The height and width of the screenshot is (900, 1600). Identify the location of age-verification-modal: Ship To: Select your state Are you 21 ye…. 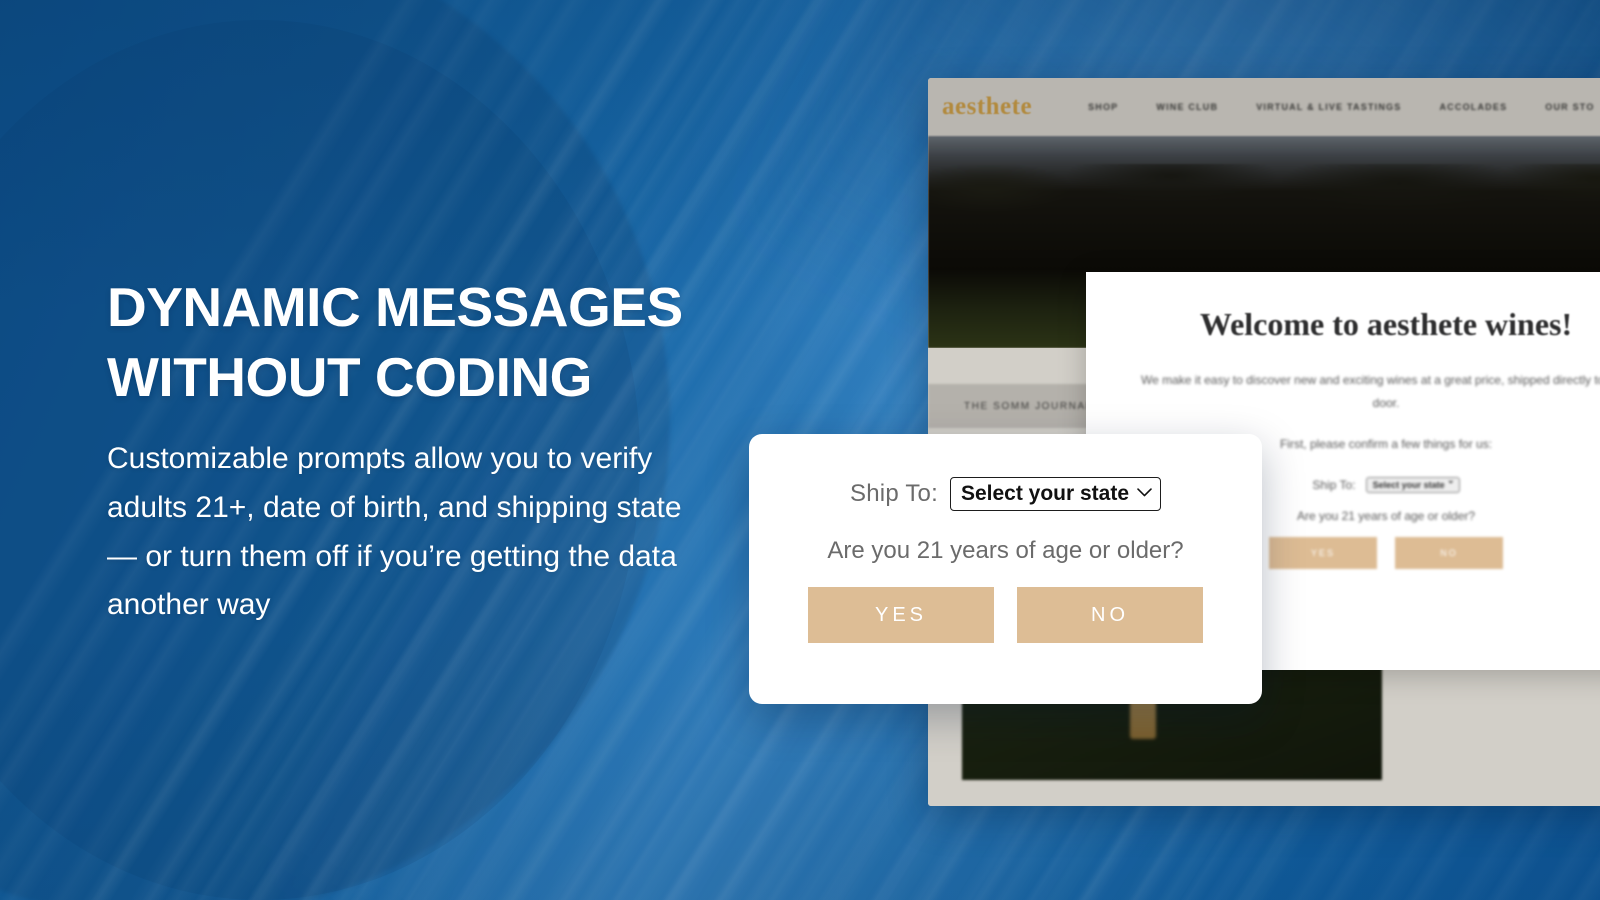
(1005, 569).